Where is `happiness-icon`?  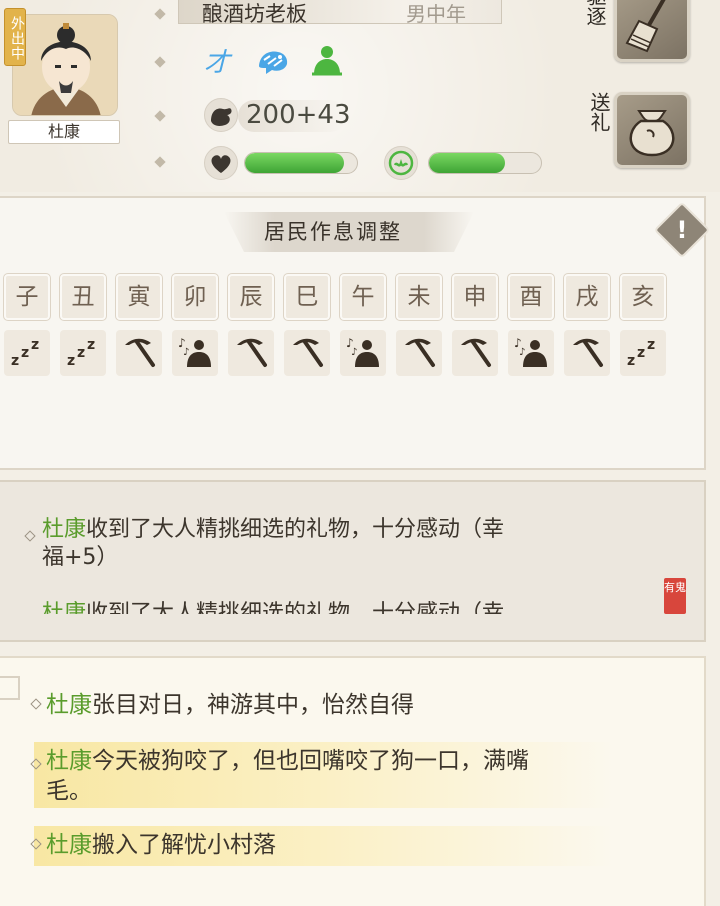
happiness-icon is located at coordinates (401, 163).